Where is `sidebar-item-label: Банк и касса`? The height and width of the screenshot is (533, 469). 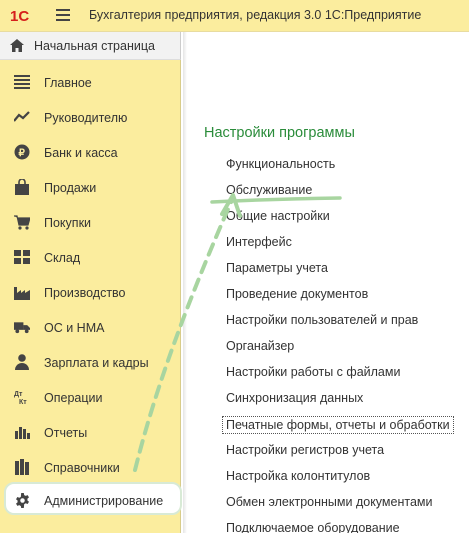
sidebar-item-label: Банк и касса is located at coordinates (81, 153).